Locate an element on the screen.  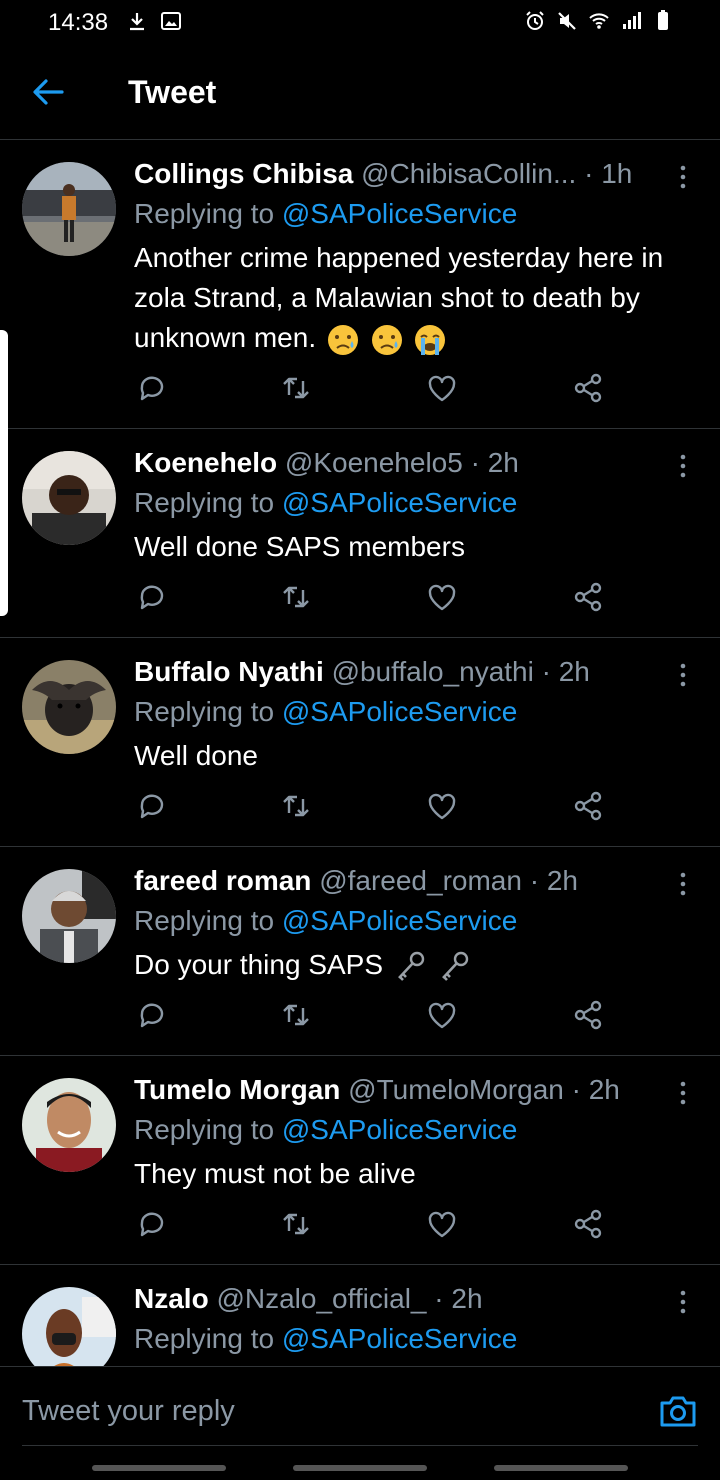
author-handle: @Nzalo_official_ is located at coordinates (321, 1298).